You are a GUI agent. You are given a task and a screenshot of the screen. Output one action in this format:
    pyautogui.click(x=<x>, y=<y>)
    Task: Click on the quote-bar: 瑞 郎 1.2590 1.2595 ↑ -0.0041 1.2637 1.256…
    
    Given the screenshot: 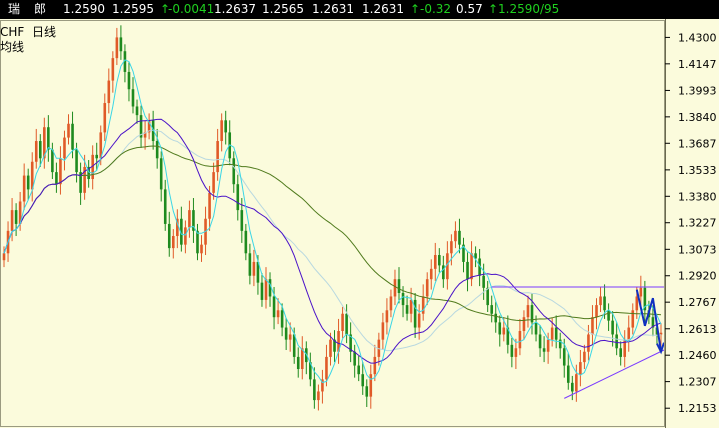 What is the action you would take?
    pyautogui.click(x=359, y=9)
    